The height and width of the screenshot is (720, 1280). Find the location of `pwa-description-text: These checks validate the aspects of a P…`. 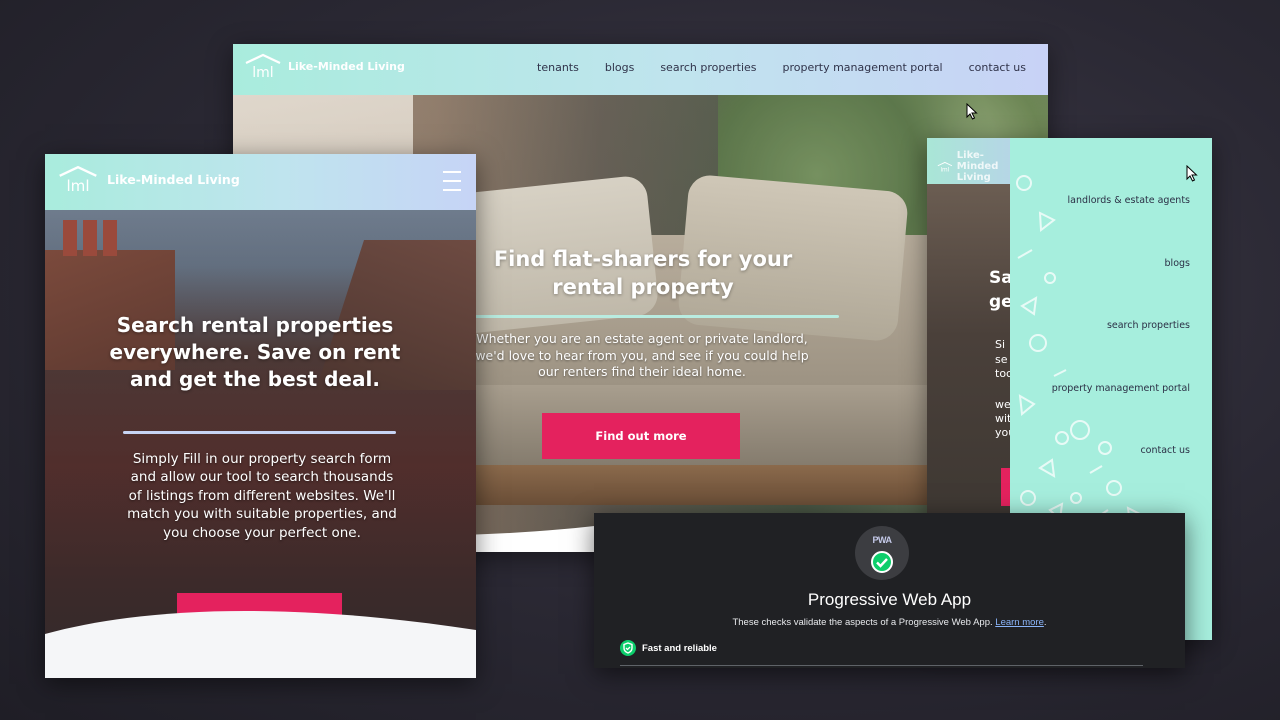

pwa-description-text: These checks validate the aspects of a P… is located at coordinates (862, 622).